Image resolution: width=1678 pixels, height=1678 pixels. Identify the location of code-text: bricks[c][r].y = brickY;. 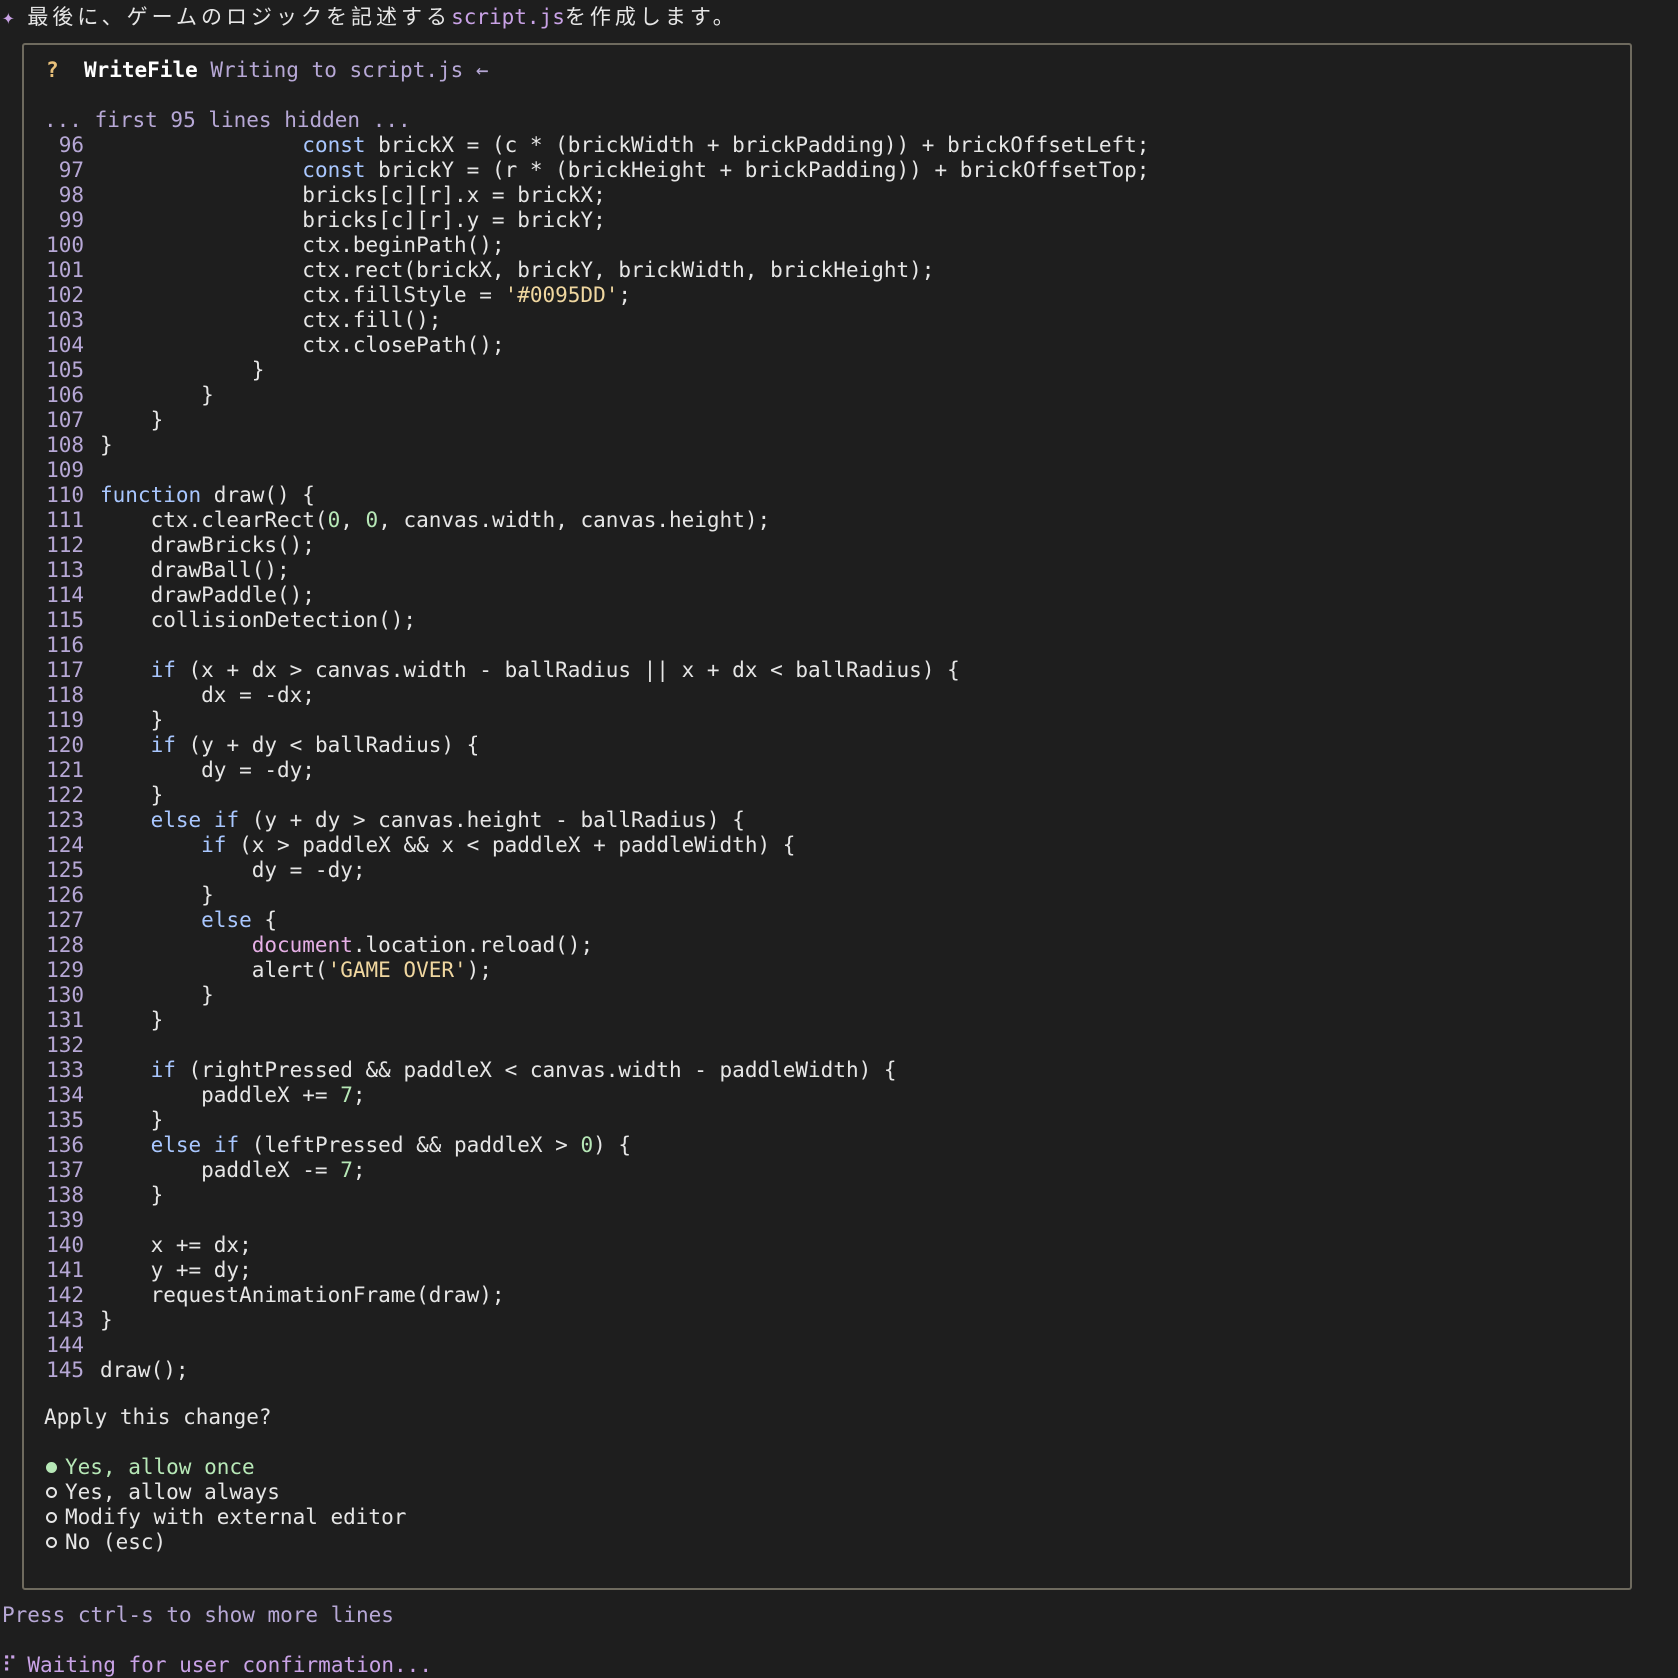
(353, 220).